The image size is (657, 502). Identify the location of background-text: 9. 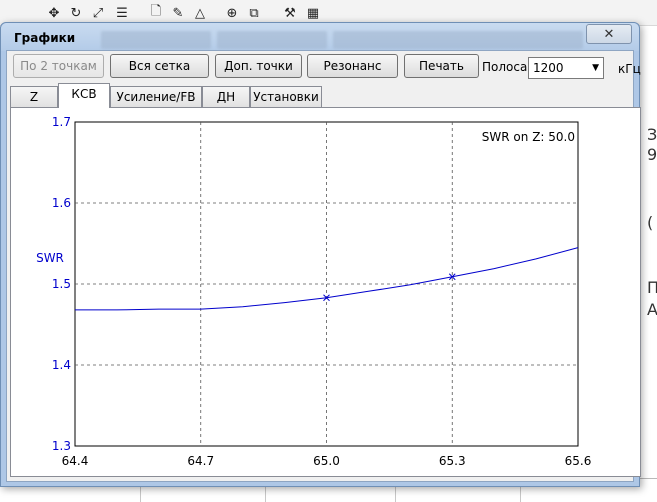
(652, 154).